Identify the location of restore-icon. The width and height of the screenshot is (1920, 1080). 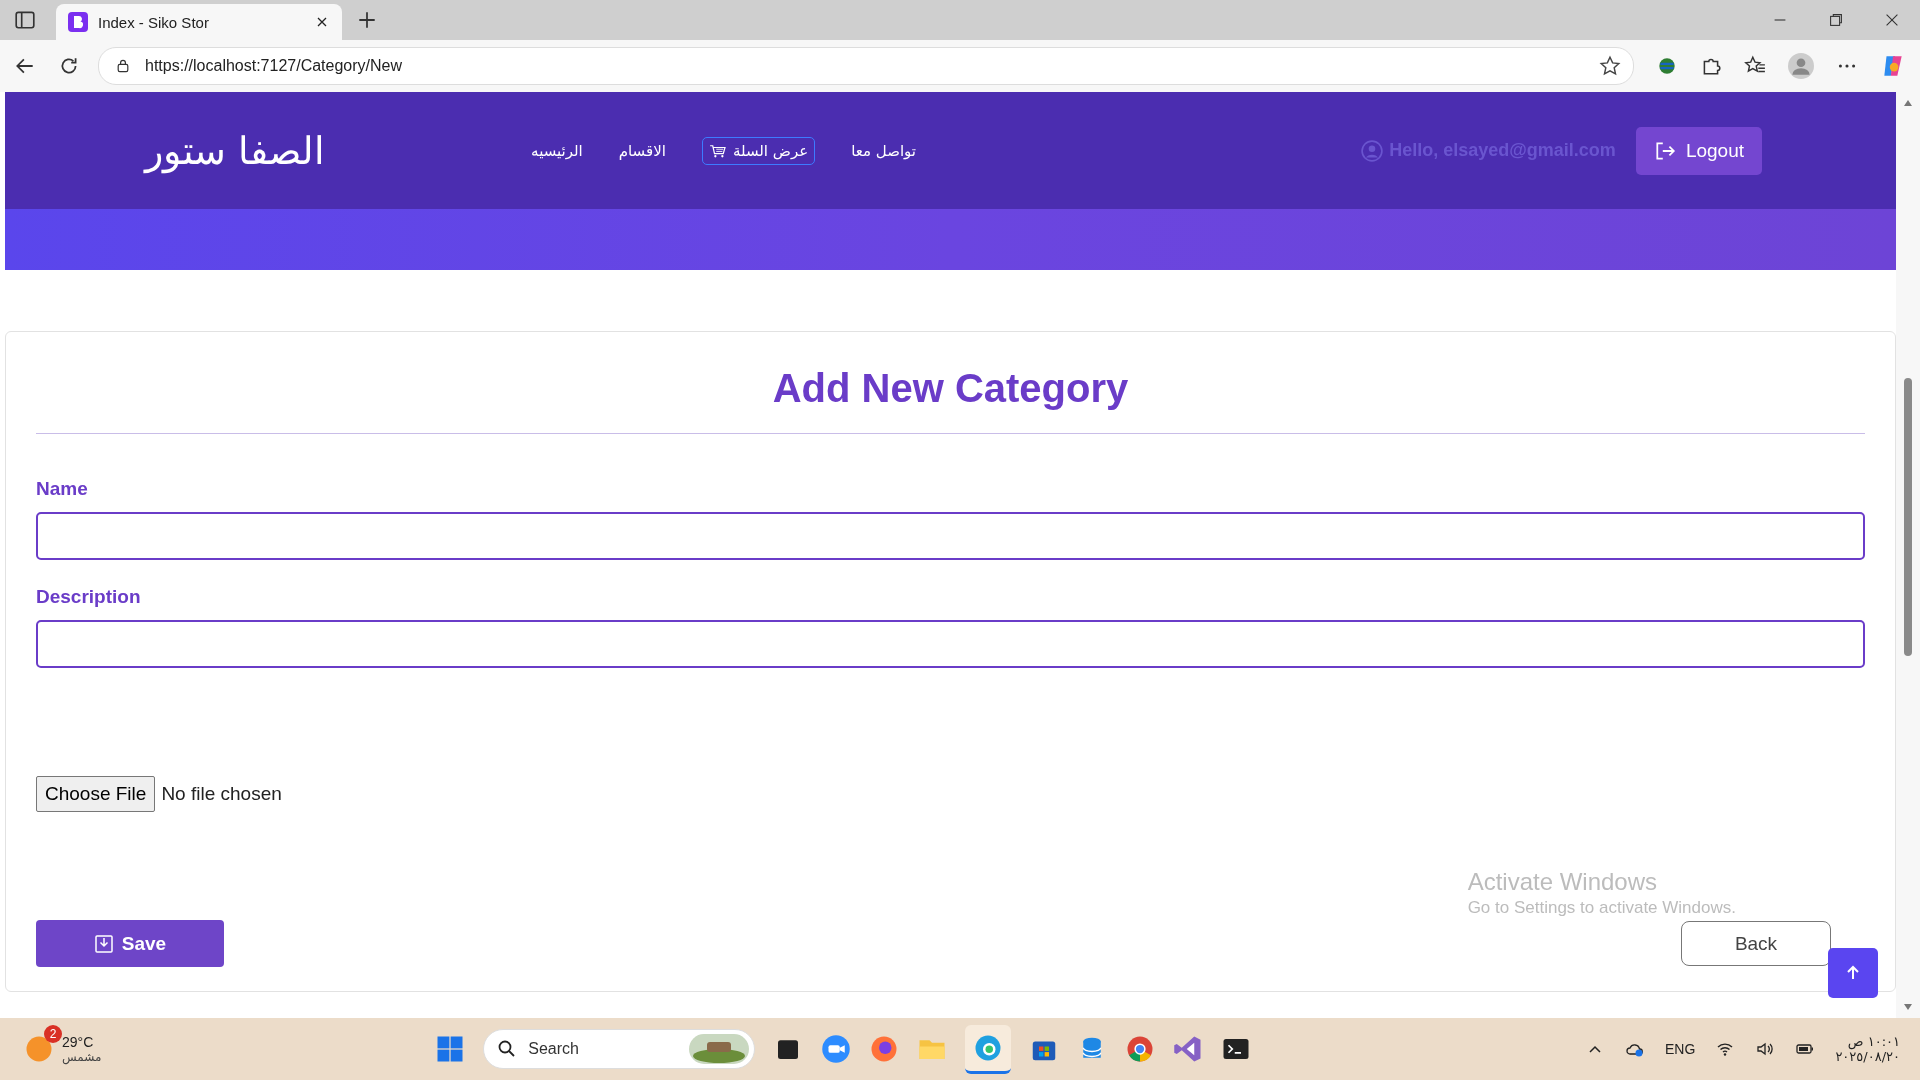
(1836, 20).